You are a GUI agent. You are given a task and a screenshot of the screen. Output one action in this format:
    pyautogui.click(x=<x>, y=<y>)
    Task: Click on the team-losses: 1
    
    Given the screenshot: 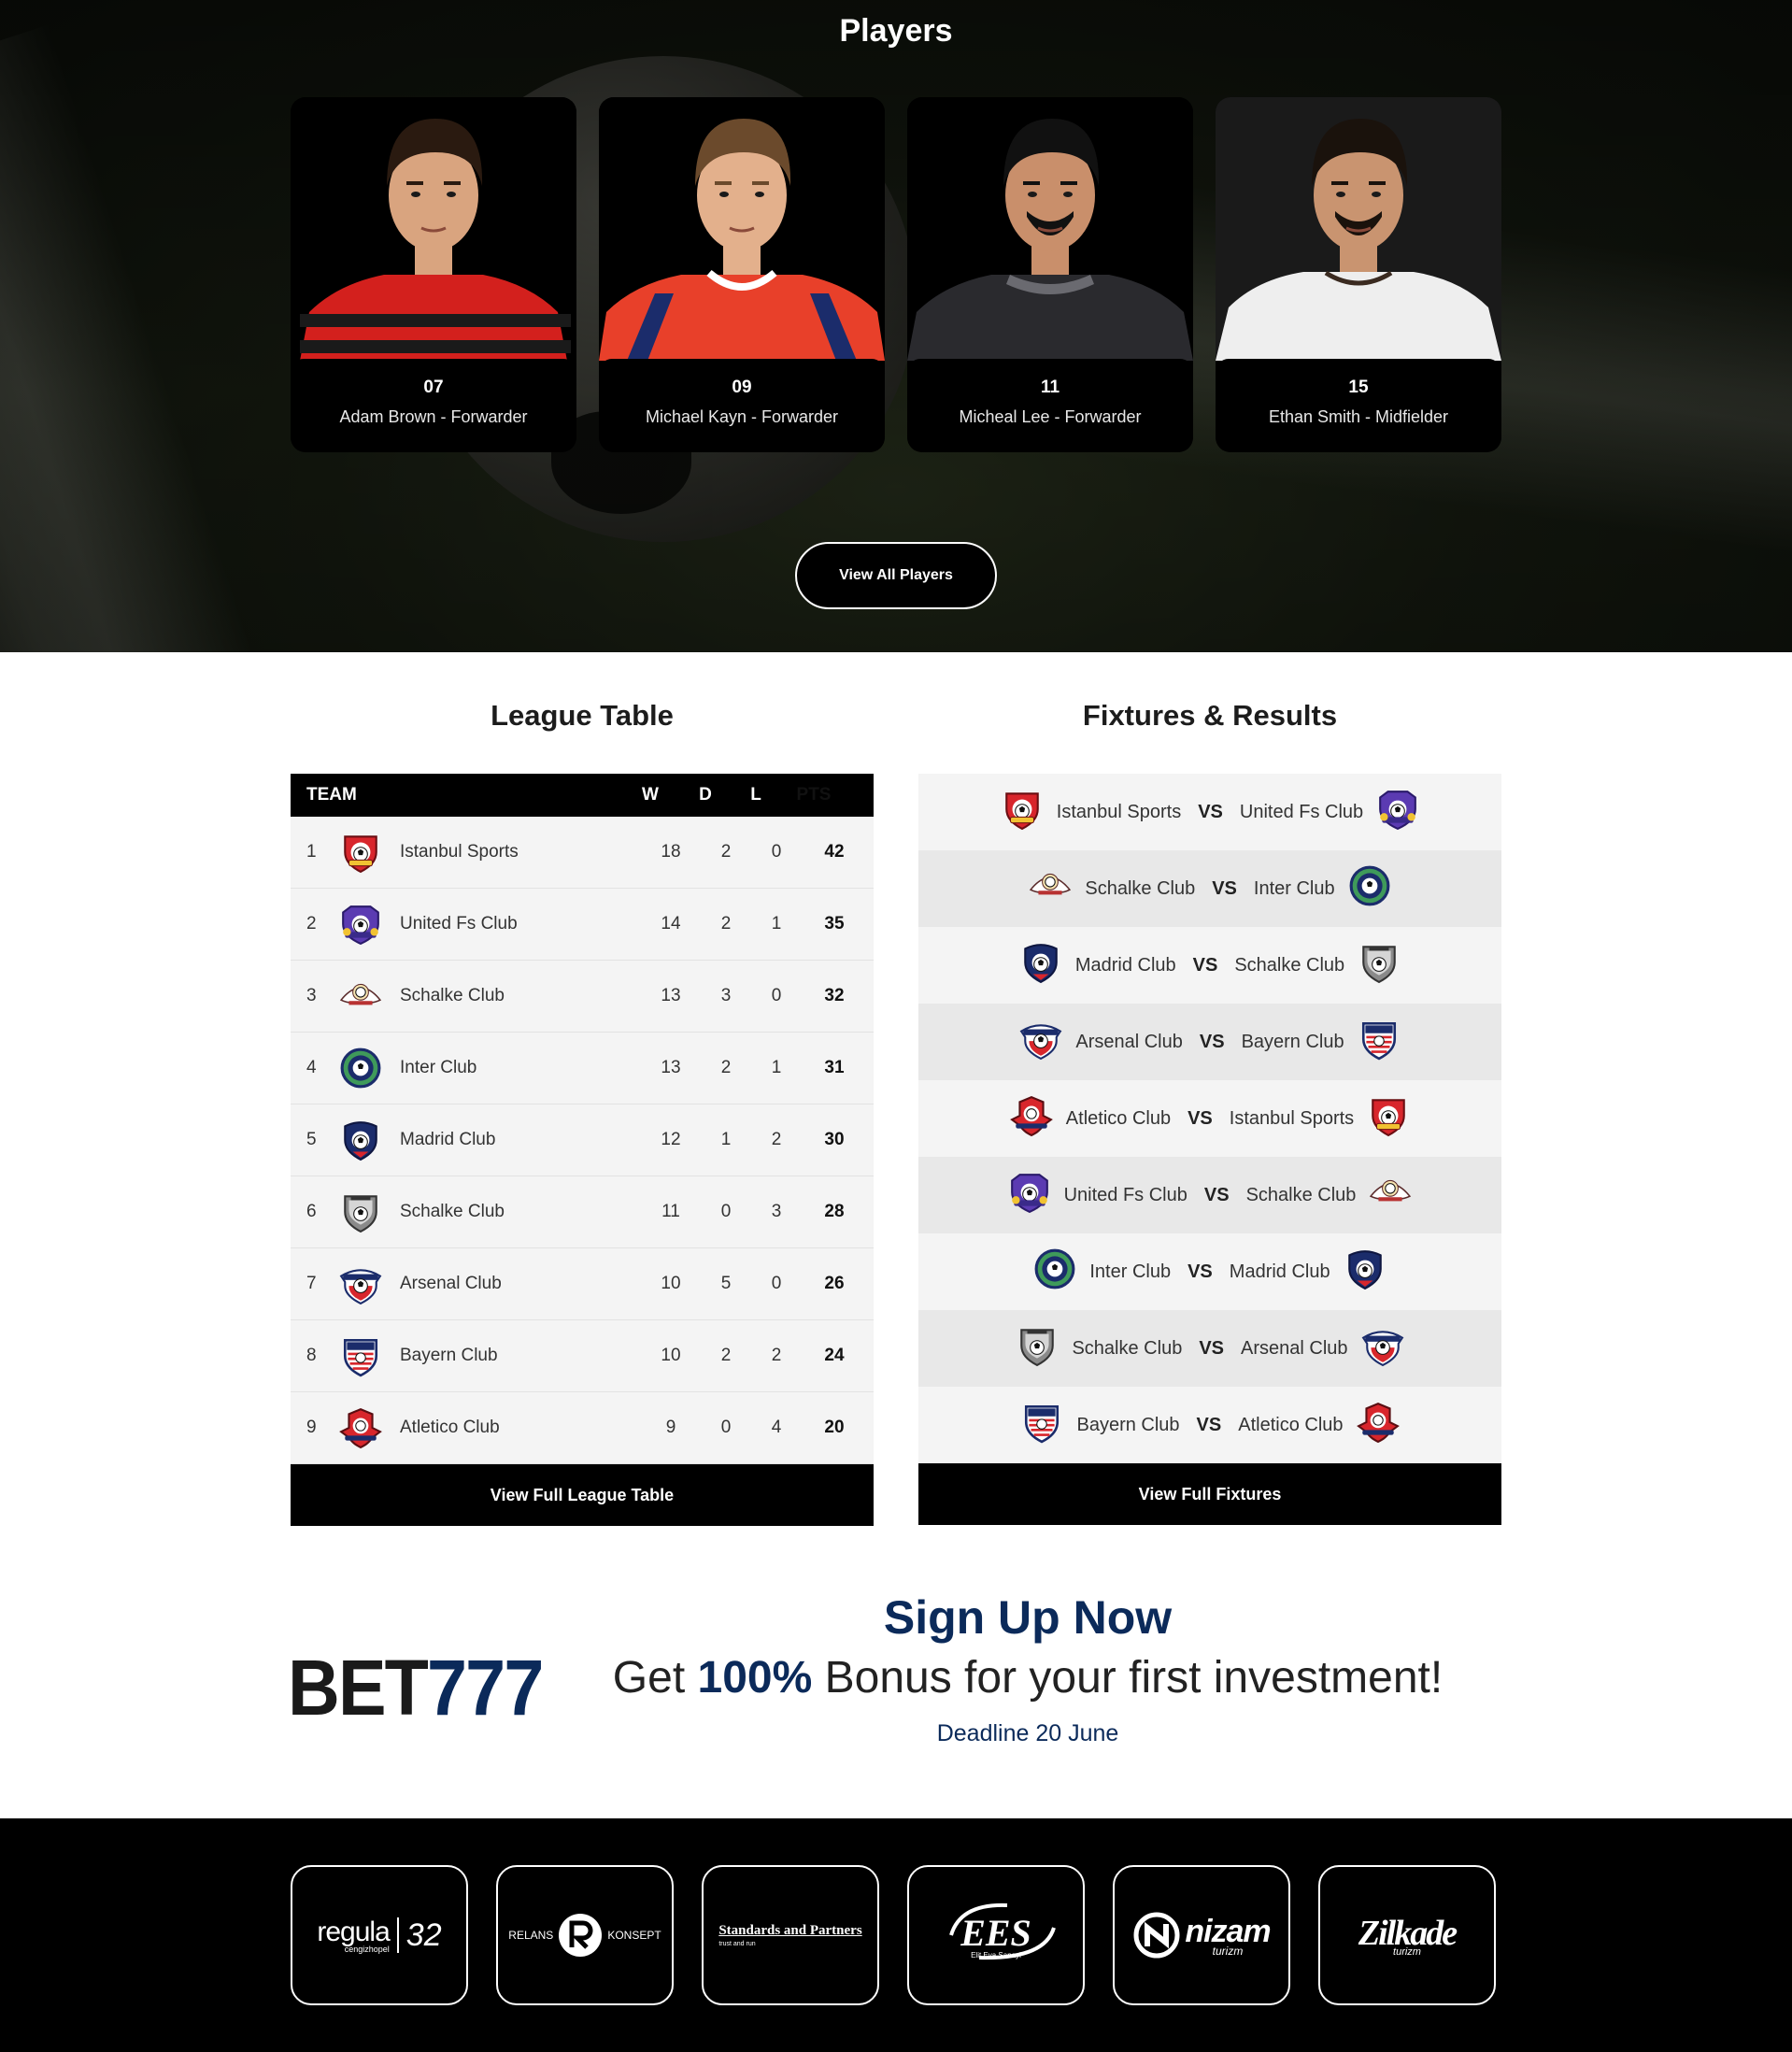 What is the action you would take?
    pyautogui.click(x=776, y=923)
    